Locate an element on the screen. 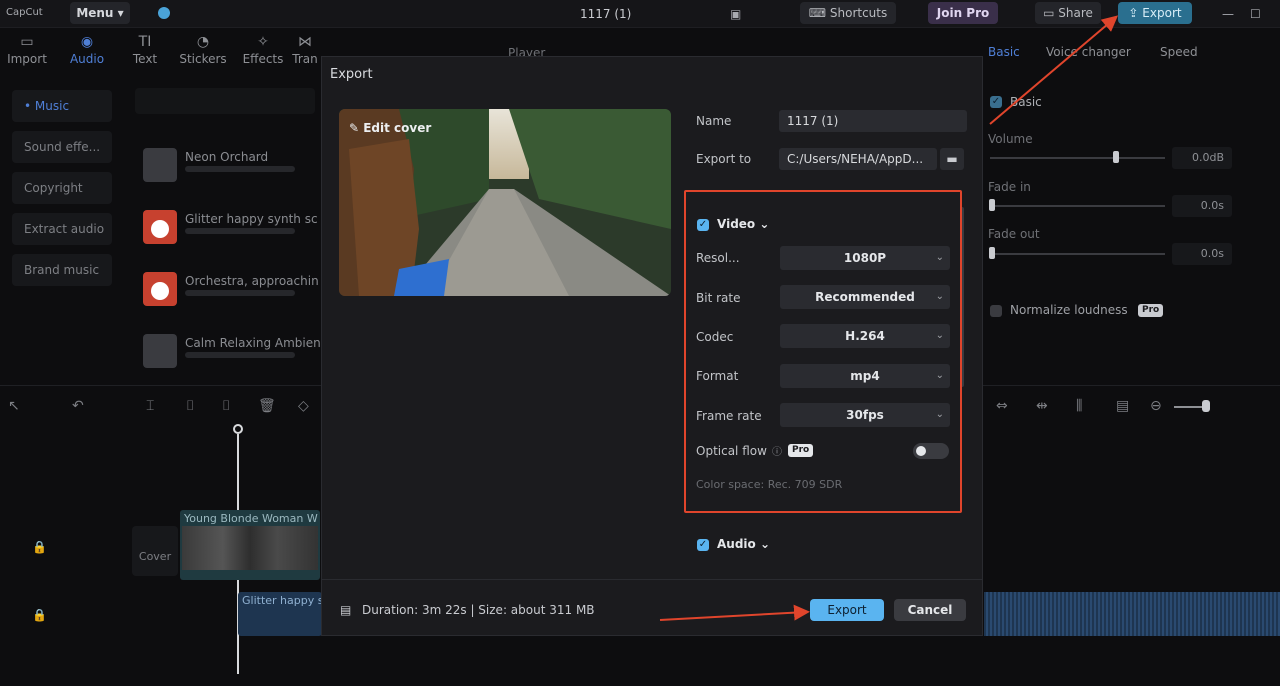 This screenshot has height=686, width=1280. arrow-to-export-button is located at coordinates (734, 612).